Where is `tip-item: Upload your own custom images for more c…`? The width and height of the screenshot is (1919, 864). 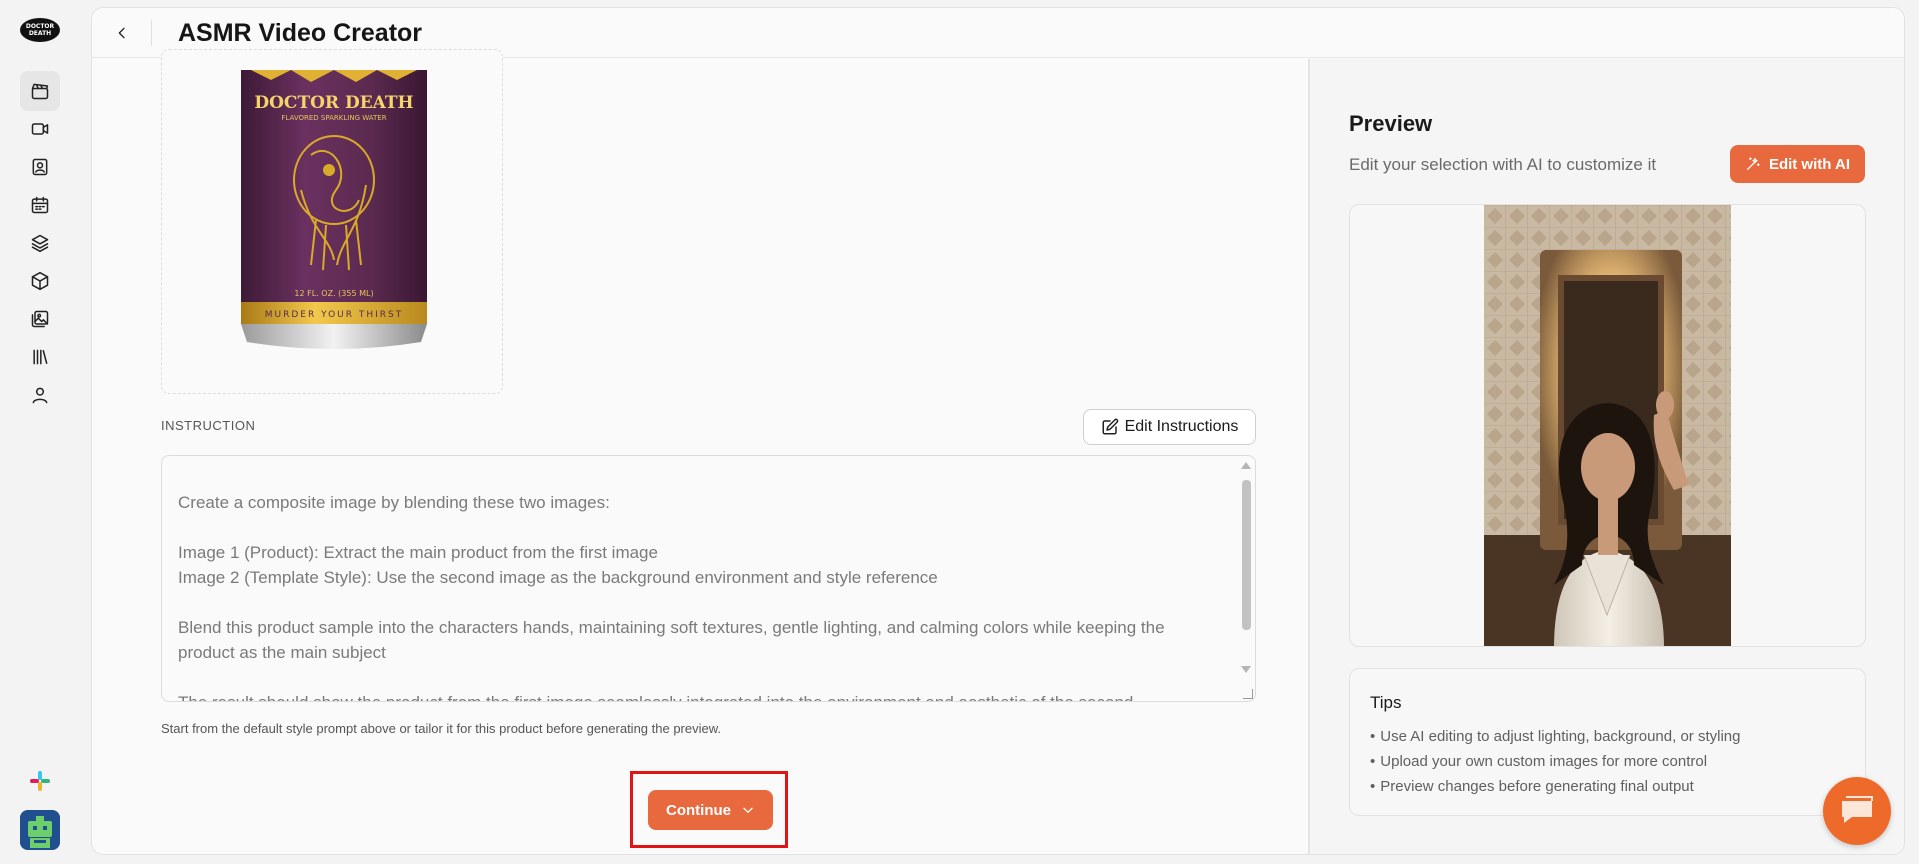
tip-item: Upload your own custom images for more c… is located at coordinates (1555, 761).